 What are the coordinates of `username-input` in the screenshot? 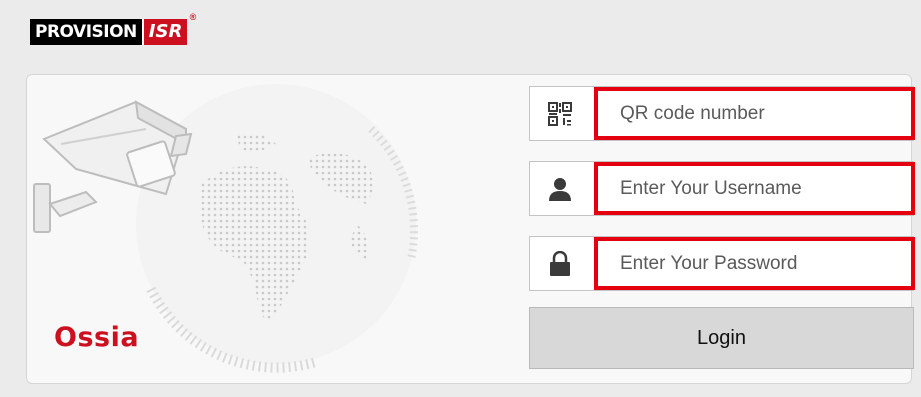 It's located at (754, 188).